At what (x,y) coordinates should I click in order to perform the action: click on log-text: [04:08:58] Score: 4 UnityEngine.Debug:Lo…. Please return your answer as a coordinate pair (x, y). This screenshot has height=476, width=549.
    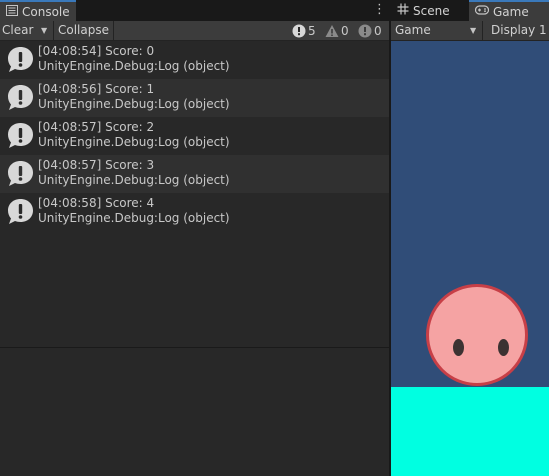
    Looking at the image, I should click on (134, 211).